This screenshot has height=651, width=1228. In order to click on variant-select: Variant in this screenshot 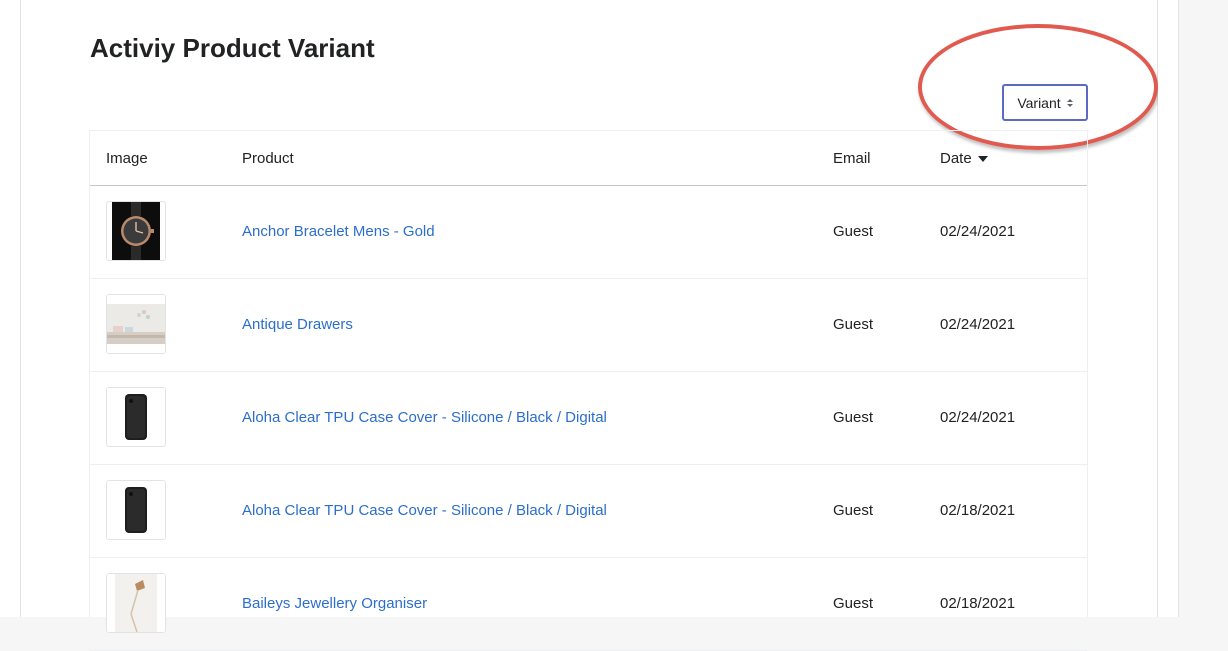, I will do `click(1045, 102)`.